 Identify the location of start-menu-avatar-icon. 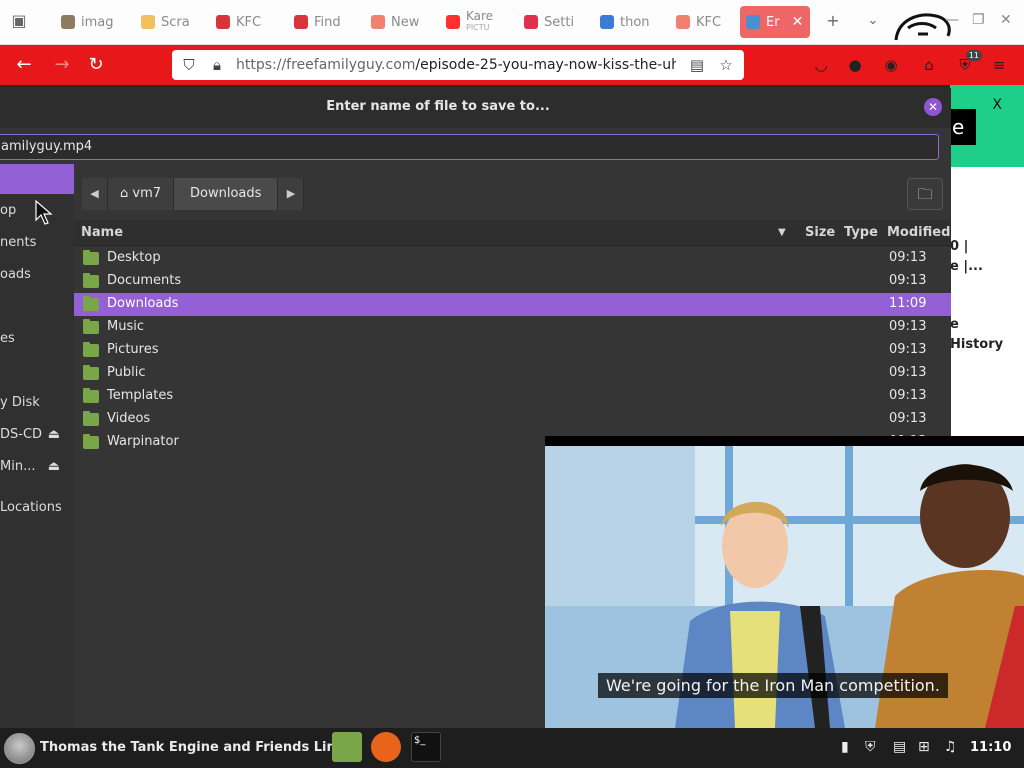
(19, 748).